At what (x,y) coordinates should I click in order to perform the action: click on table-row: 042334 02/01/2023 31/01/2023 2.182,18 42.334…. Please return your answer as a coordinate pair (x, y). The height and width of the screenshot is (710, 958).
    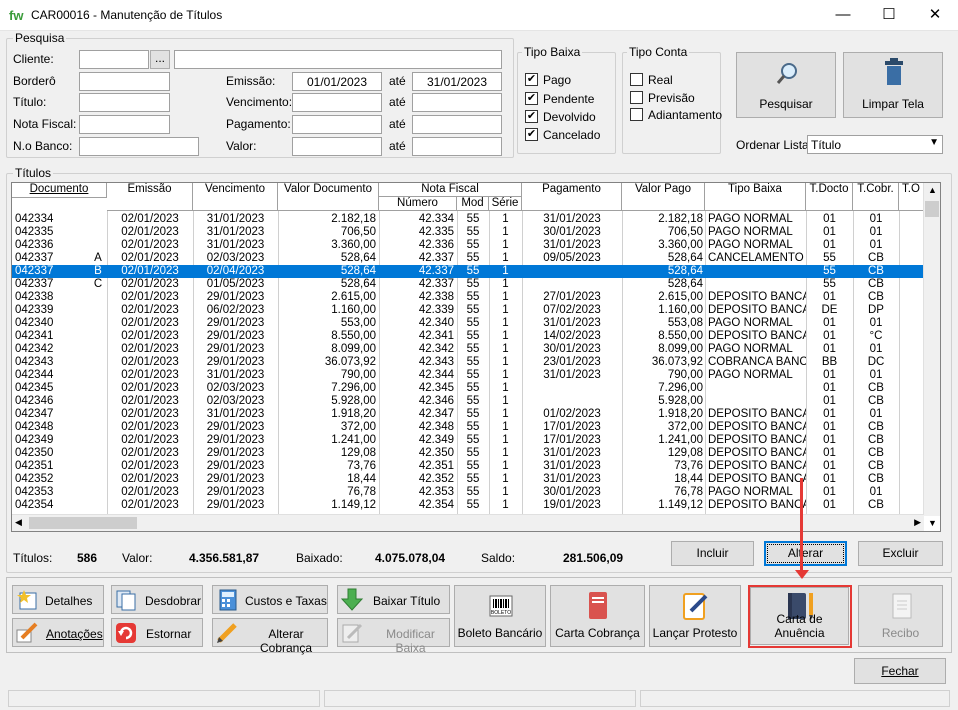
    Looking at the image, I should click on (468, 219).